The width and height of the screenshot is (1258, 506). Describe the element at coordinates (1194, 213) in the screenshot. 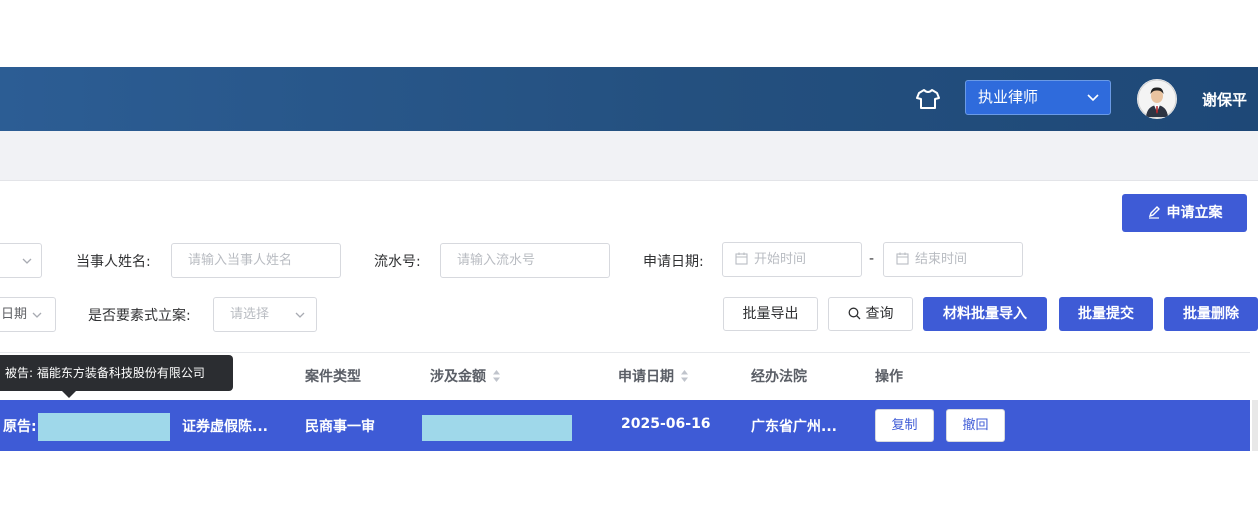

I see `apply-case-label: 申请立案` at that location.